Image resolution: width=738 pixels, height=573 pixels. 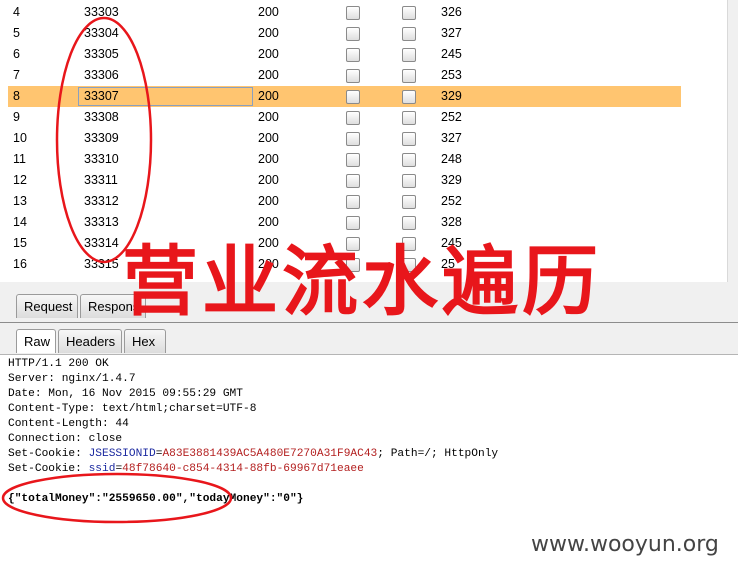 I want to click on payload-cell: 33312, so click(x=101, y=201).